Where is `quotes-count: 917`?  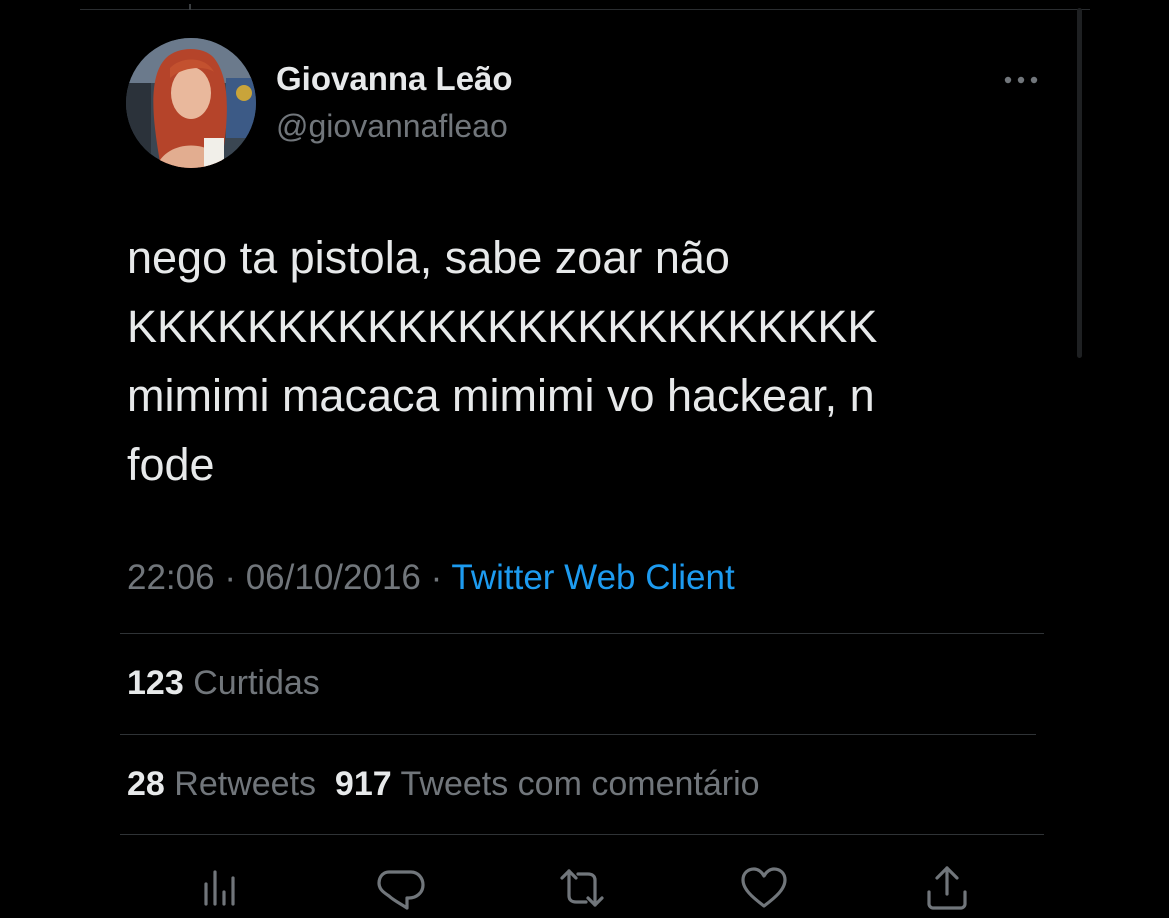
quotes-count: 917 is located at coordinates (363, 784).